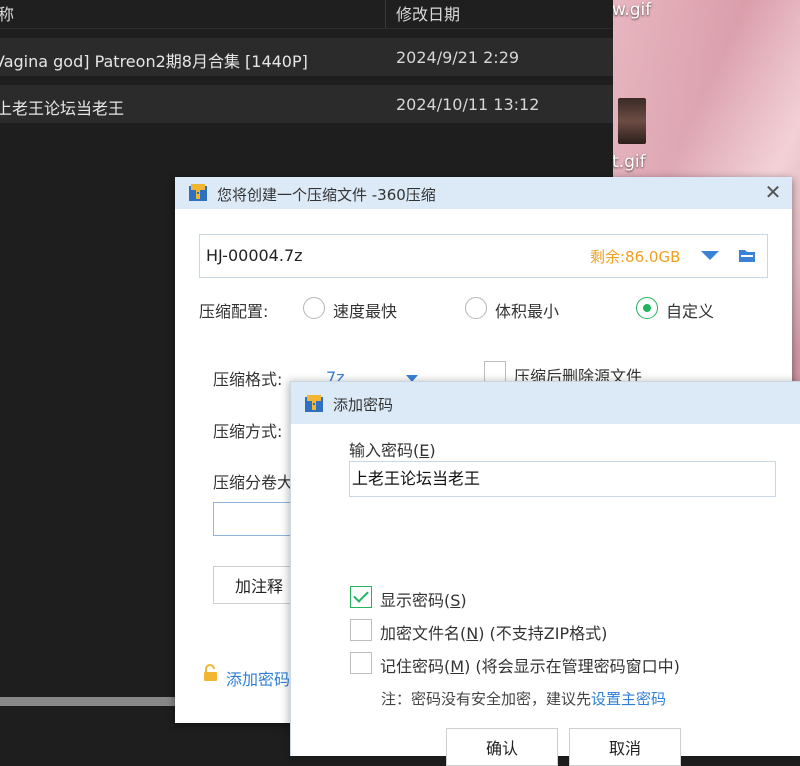  I want to click on column-header: 称 修改日期, so click(306, 14).